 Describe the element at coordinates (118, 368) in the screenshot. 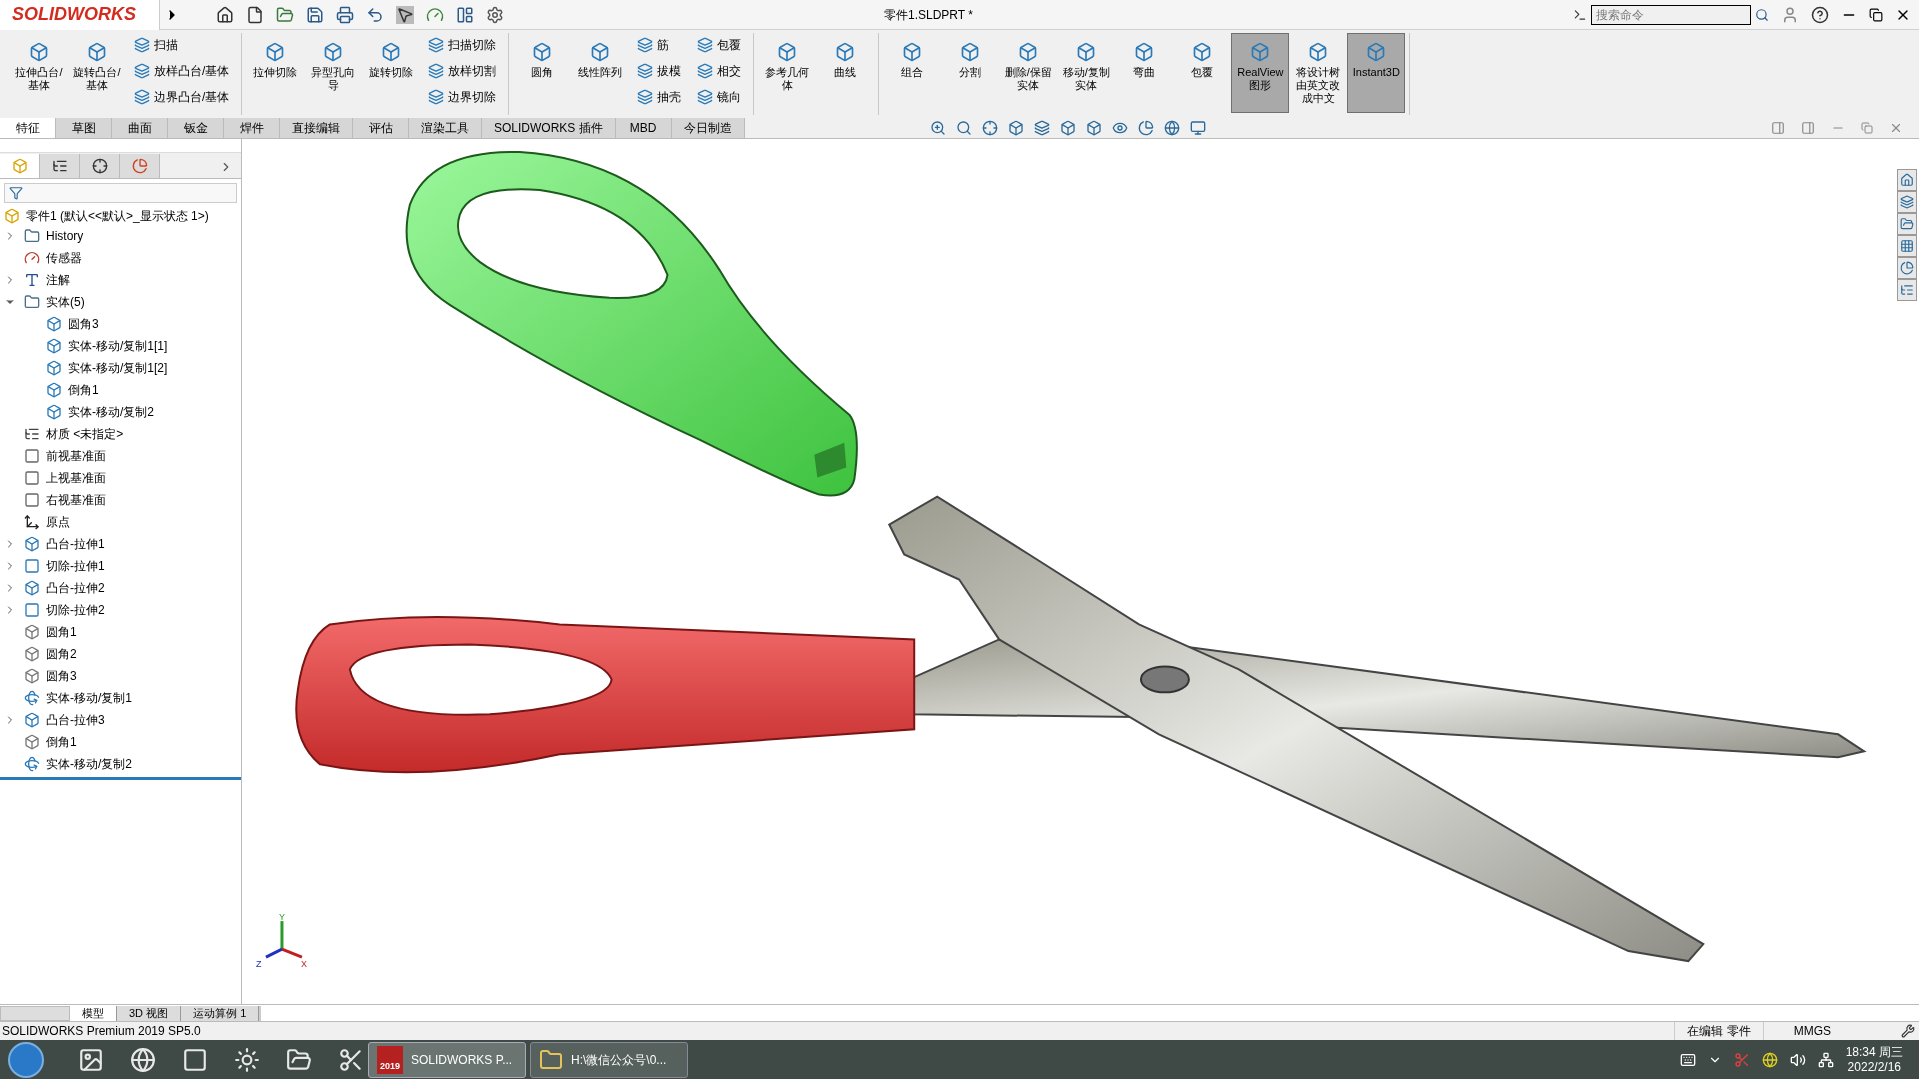

I see `tree-item: 实体-移动/复制1[2]` at that location.